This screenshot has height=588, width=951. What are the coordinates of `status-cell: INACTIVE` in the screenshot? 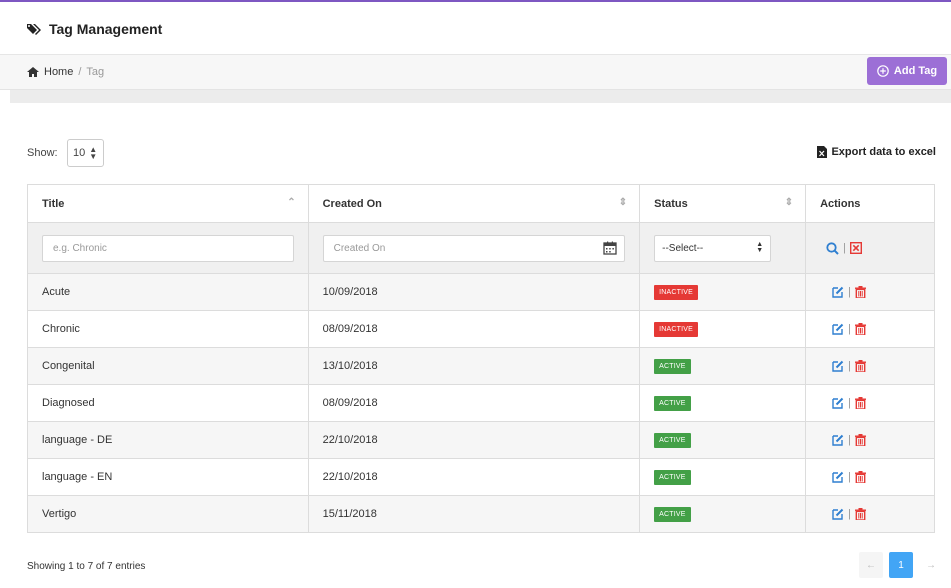 It's located at (723, 329).